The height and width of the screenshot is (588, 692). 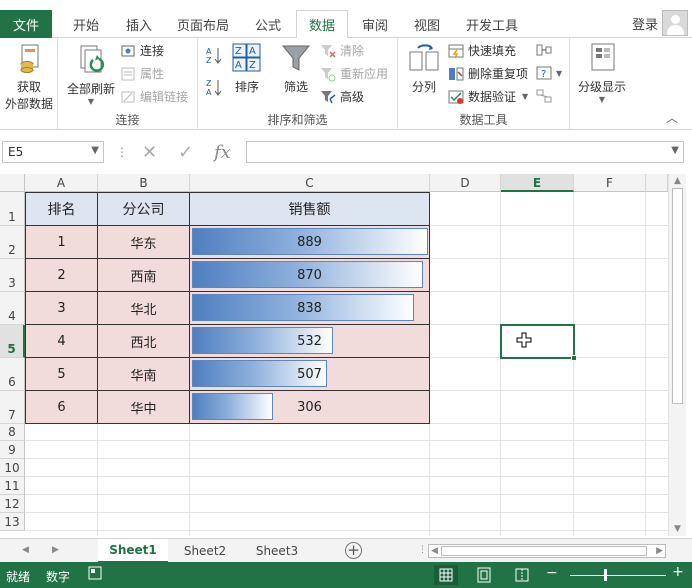 I want to click on sort-ascending-button: AZ, so click(x=216, y=55).